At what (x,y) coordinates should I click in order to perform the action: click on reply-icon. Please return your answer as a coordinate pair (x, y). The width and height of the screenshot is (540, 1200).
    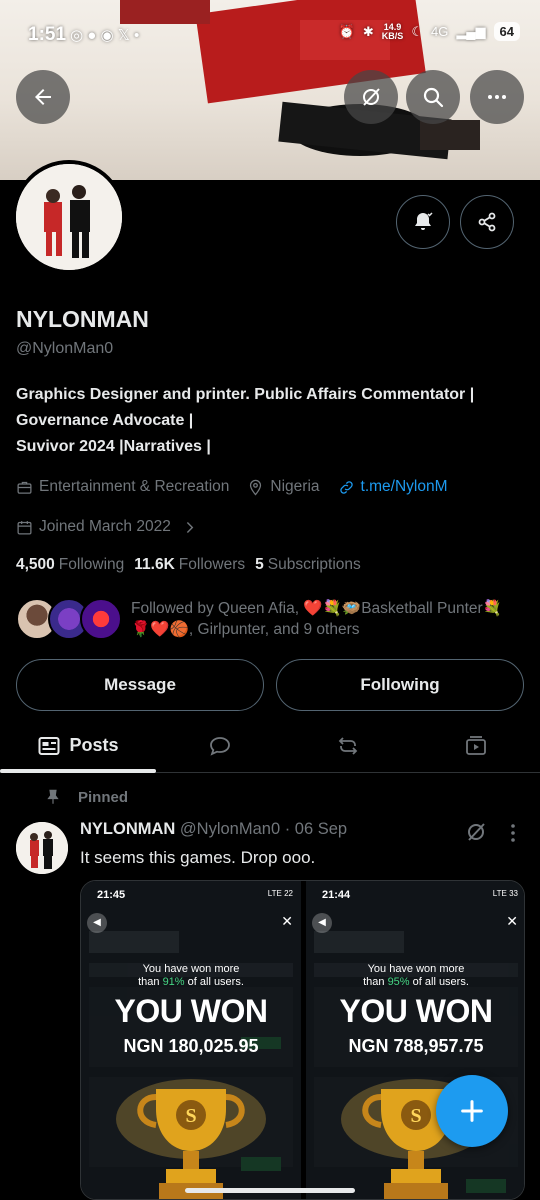
    Looking at the image, I should click on (220, 746).